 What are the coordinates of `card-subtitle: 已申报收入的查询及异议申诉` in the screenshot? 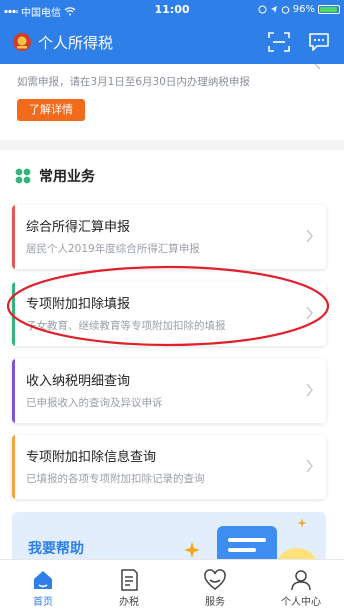 It's located at (94, 403).